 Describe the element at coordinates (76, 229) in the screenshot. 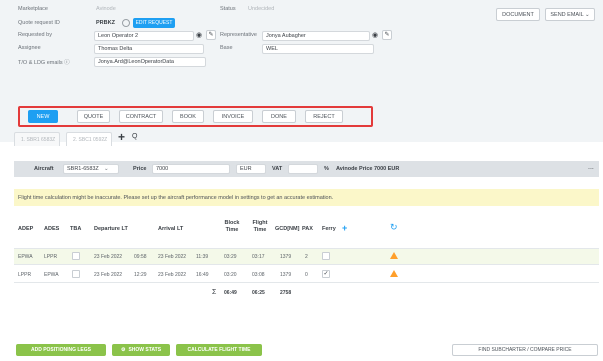

I see `header-tba: TBA` at that location.